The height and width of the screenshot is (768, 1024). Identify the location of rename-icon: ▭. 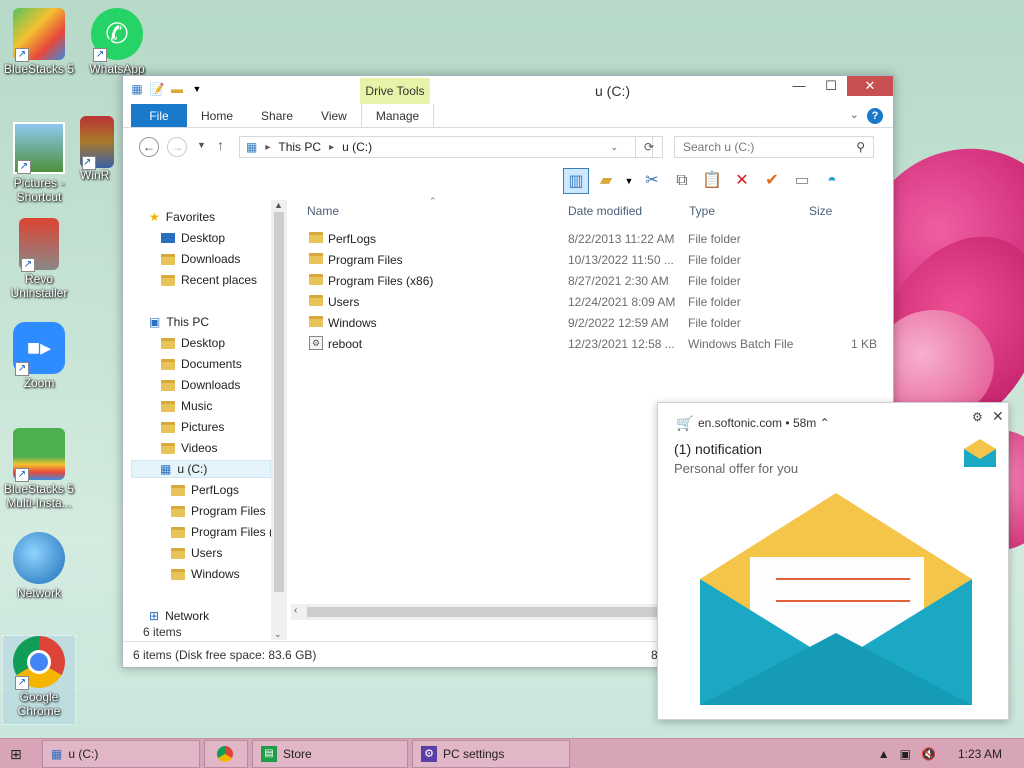
(802, 181).